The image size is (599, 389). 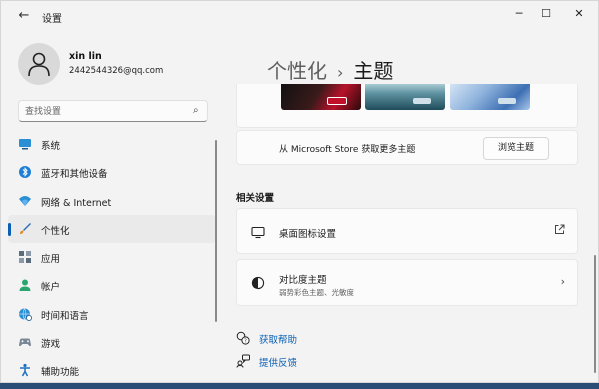 What do you see at coordinates (216, 231) in the screenshot?
I see `sidebar-scrollbar` at bounding box center [216, 231].